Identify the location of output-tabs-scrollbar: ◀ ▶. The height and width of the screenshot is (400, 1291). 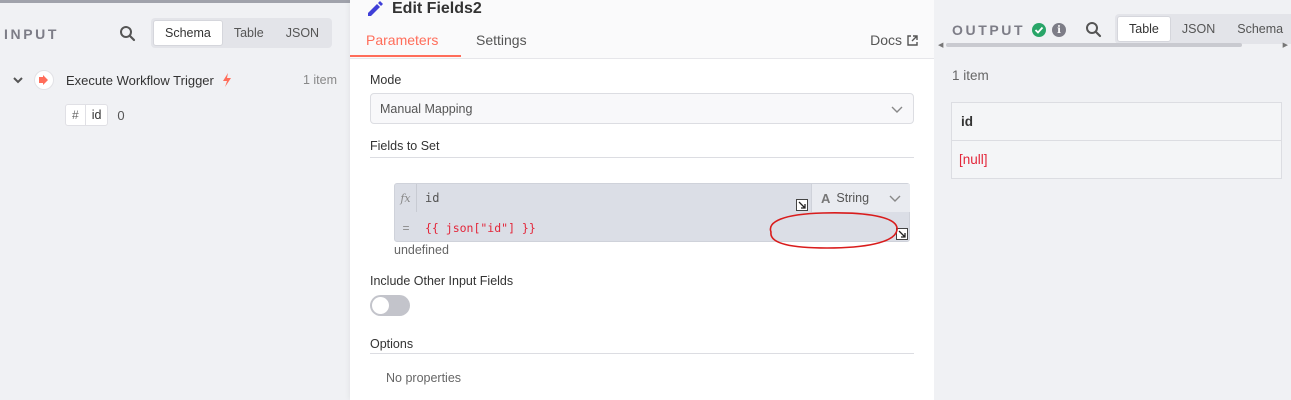
(1113, 45).